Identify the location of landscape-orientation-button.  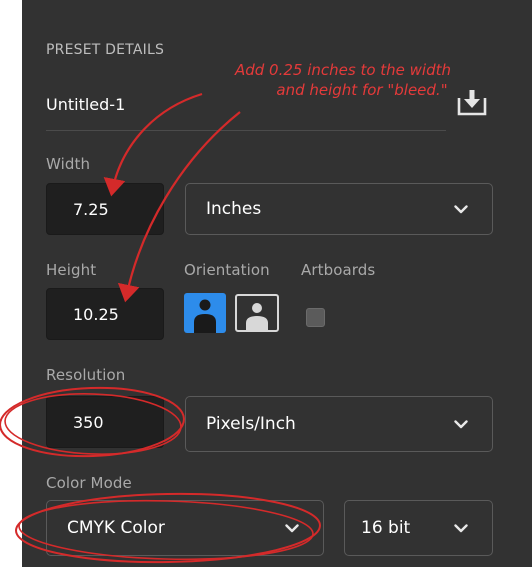
(257, 313).